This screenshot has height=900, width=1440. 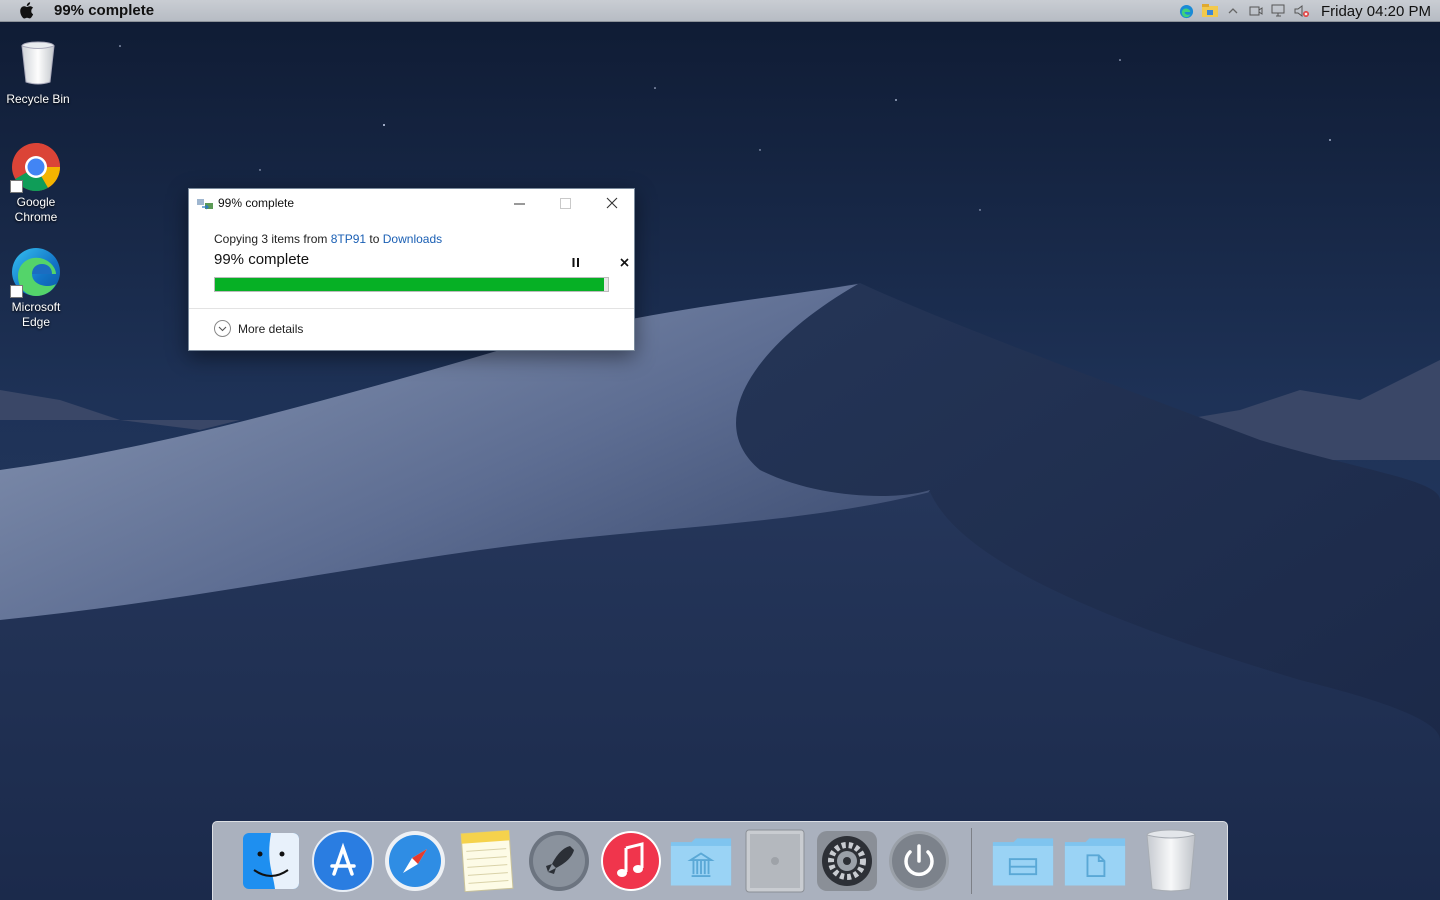 I want to click on itunes-icon, so click(x=631, y=861).